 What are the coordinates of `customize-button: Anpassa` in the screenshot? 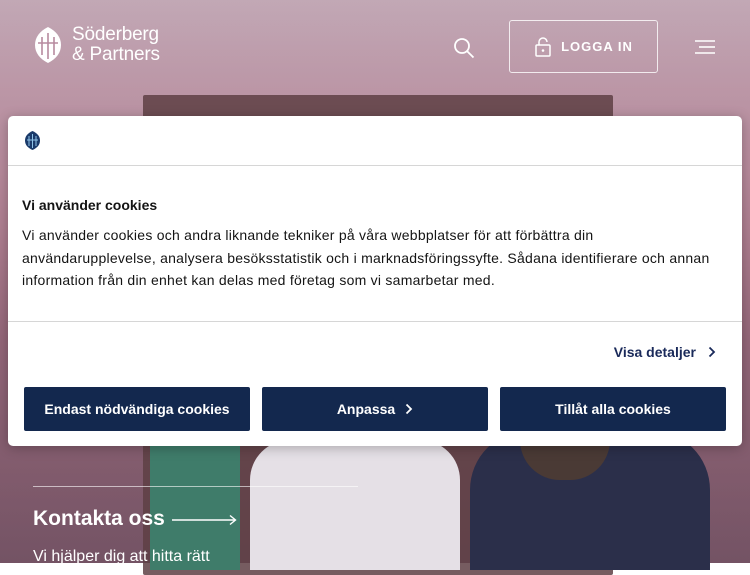 It's located at (375, 409).